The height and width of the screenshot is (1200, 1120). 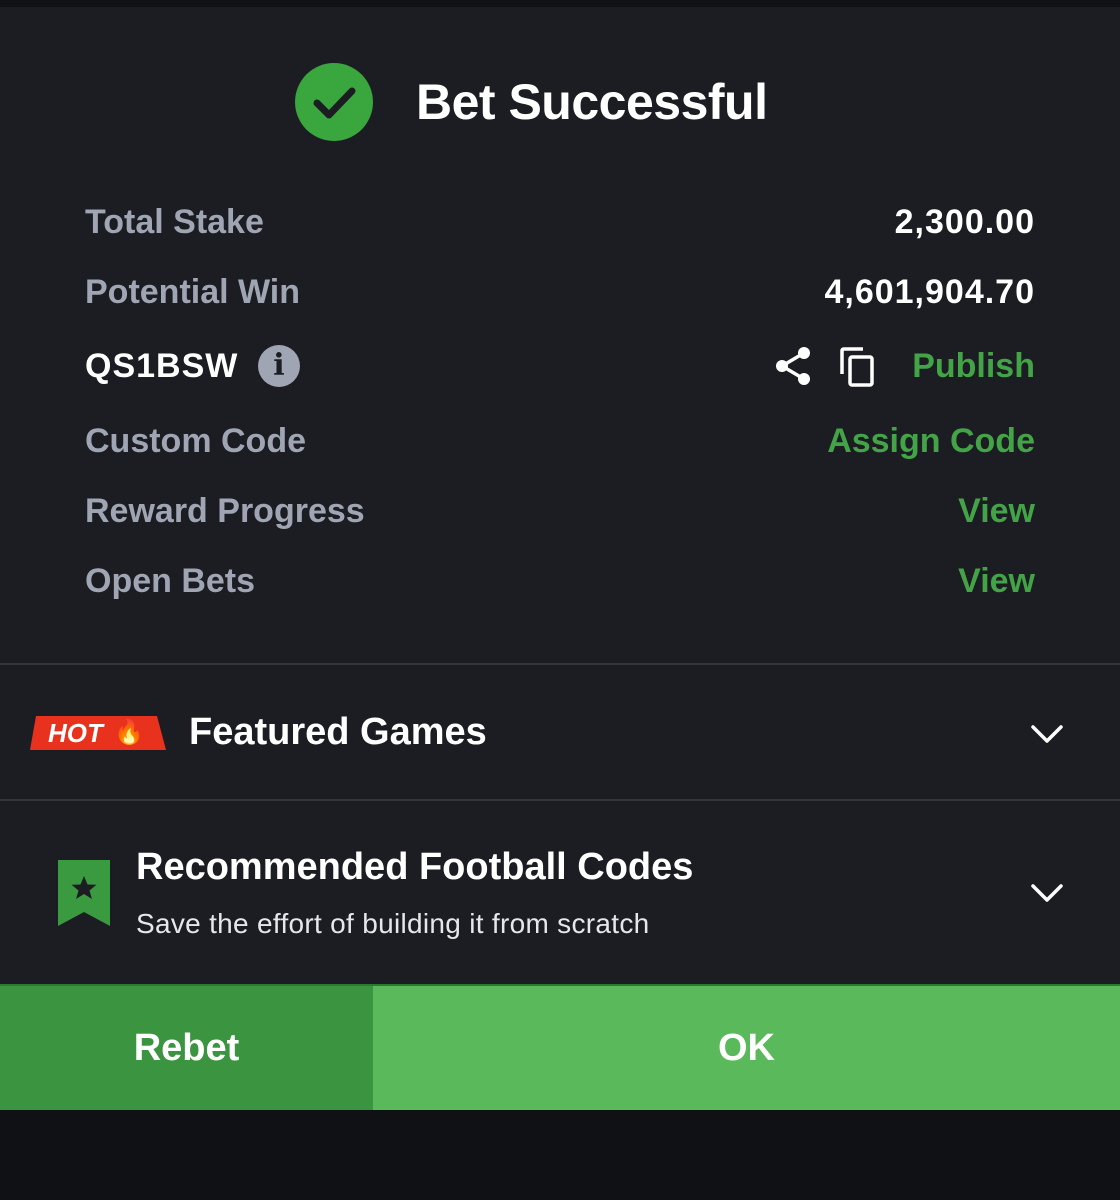 I want to click on bottom-bar, so click(x=560, y=1155).